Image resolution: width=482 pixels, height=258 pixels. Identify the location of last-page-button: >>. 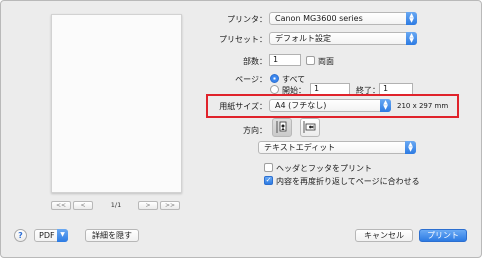
(170, 205).